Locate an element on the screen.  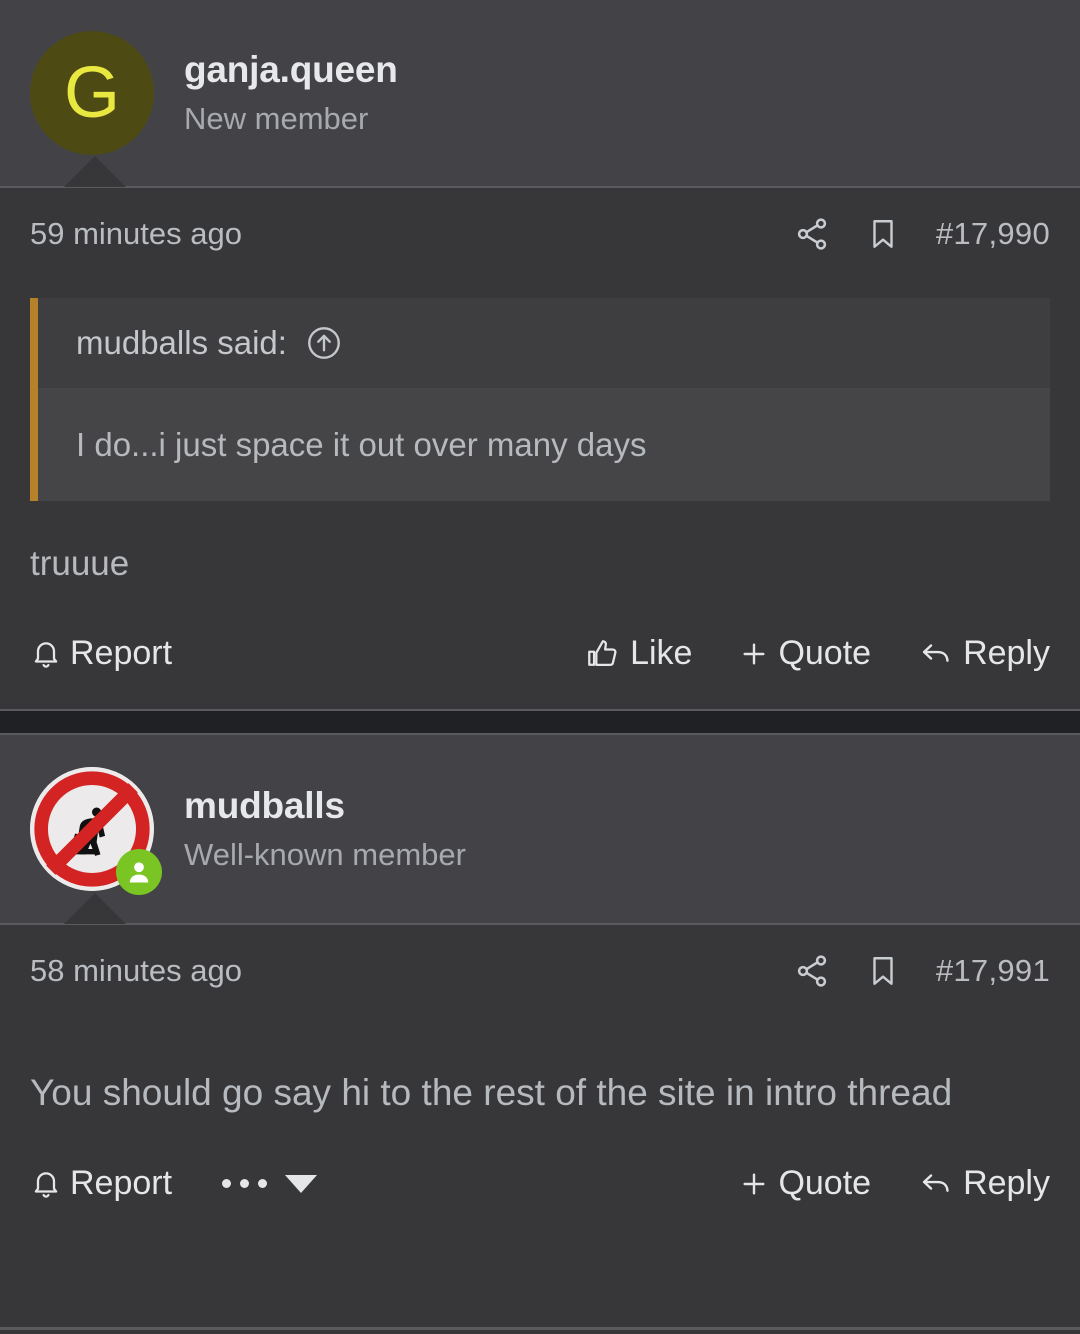
like-label: Like is located at coordinates (661, 653).